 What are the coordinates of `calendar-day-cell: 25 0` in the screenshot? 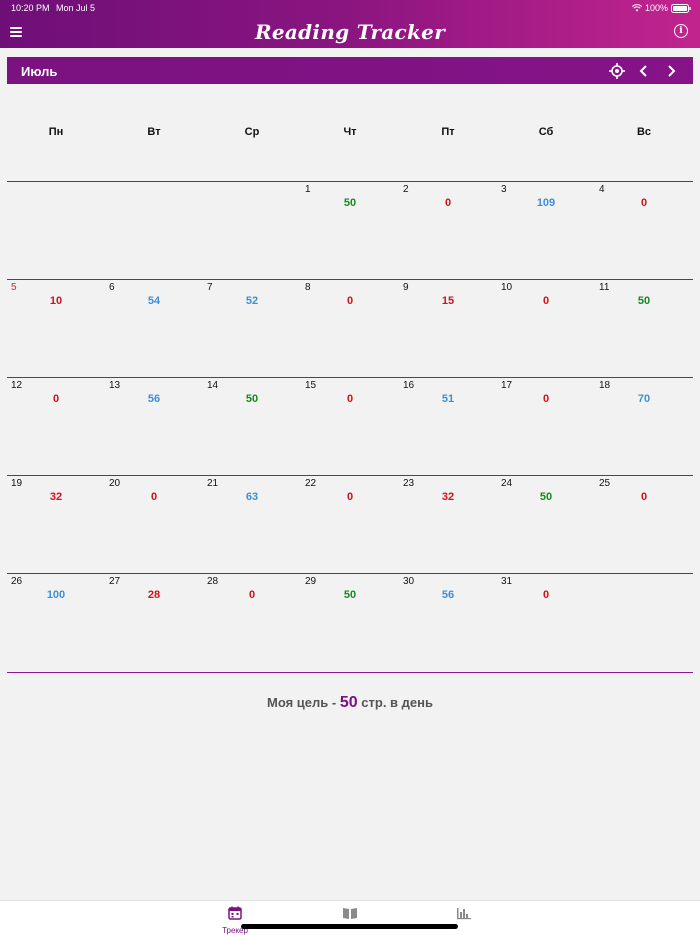 It's located at (644, 524).